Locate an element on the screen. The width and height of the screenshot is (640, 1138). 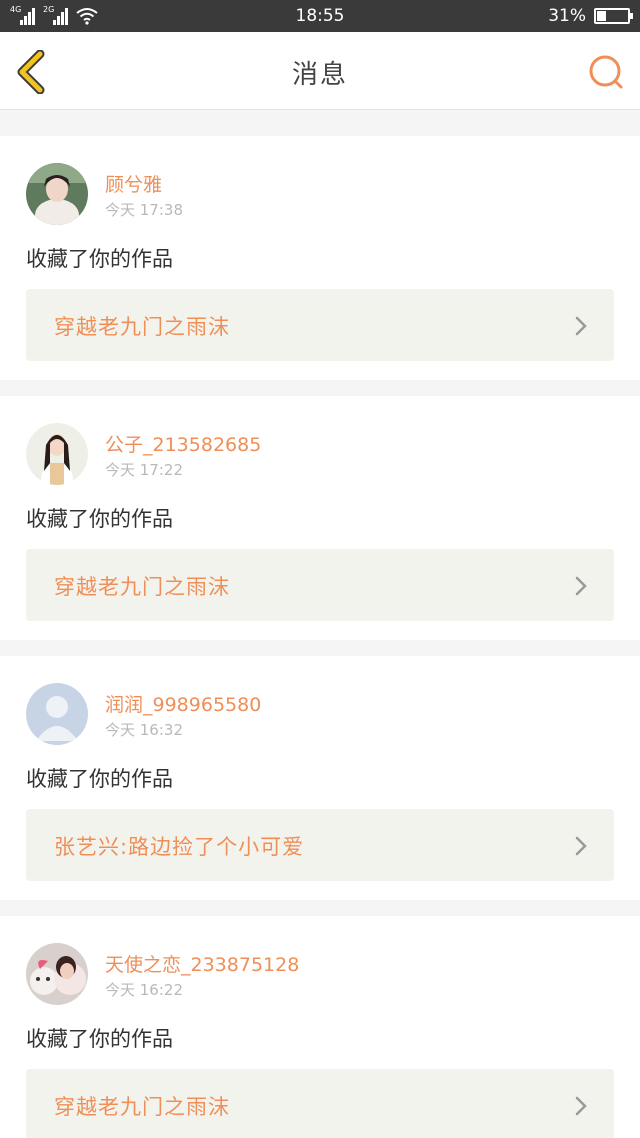
signal-icon-2: 2G is located at coordinates (55, 15).